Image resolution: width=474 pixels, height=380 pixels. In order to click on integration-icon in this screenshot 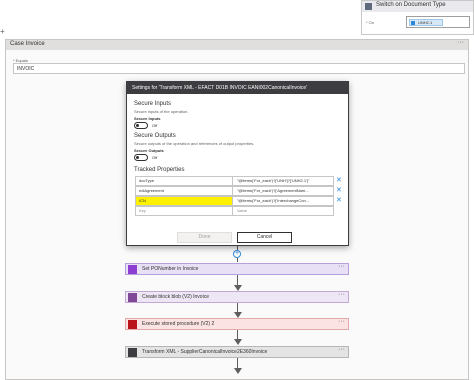, I will do `click(132, 352)`.